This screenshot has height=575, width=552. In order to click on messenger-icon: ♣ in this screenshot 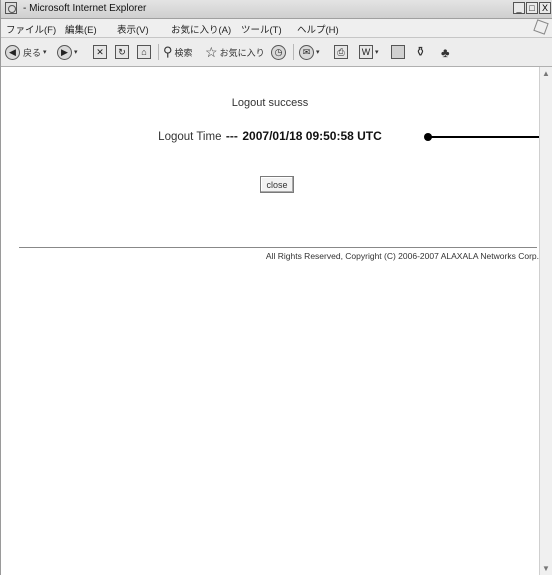, I will do `click(445, 52)`.